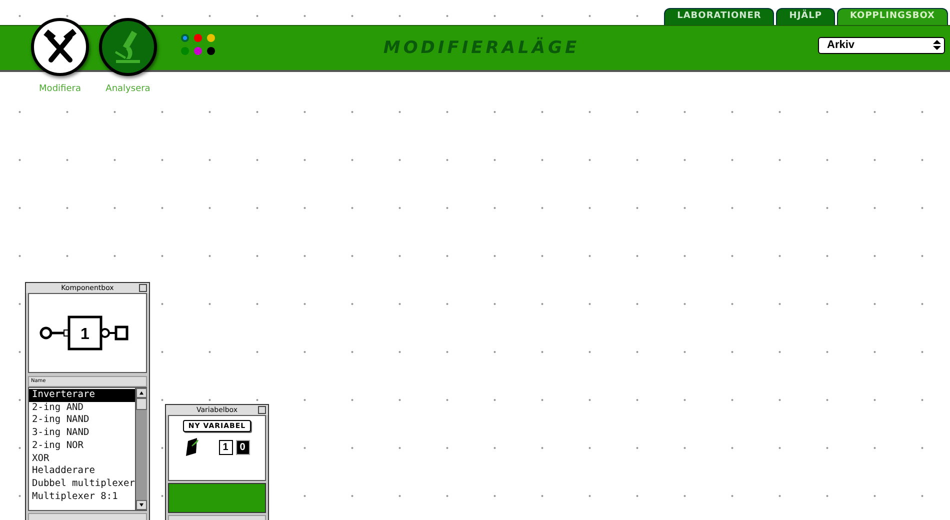 This screenshot has height=520, width=950. What do you see at coordinates (481, 48) in the screenshot?
I see `mode-title: MODIFIERALÄGE` at bounding box center [481, 48].